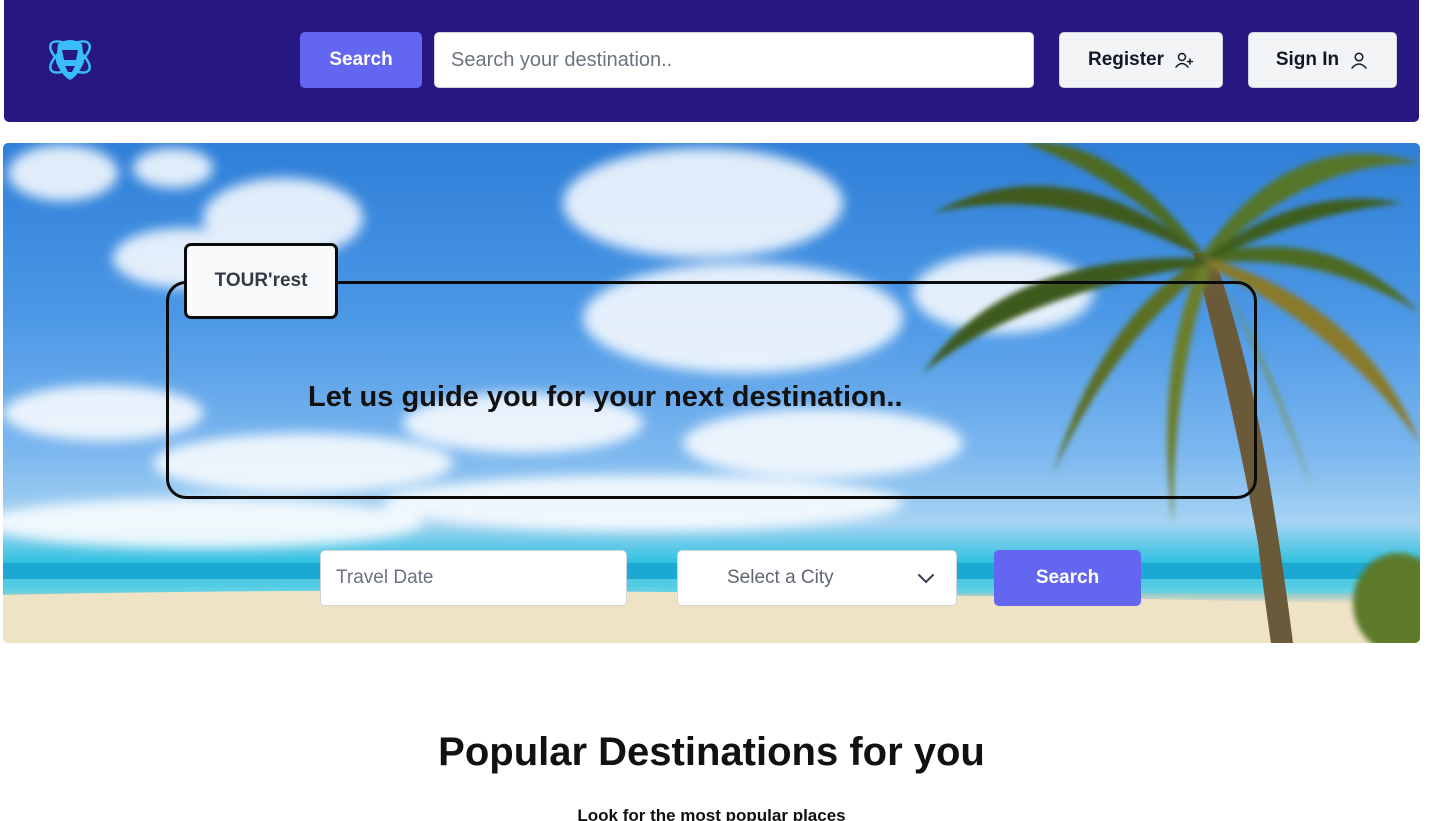 The image size is (1430, 821). Describe the element at coordinates (1359, 60) in the screenshot. I see `user-icon` at that location.